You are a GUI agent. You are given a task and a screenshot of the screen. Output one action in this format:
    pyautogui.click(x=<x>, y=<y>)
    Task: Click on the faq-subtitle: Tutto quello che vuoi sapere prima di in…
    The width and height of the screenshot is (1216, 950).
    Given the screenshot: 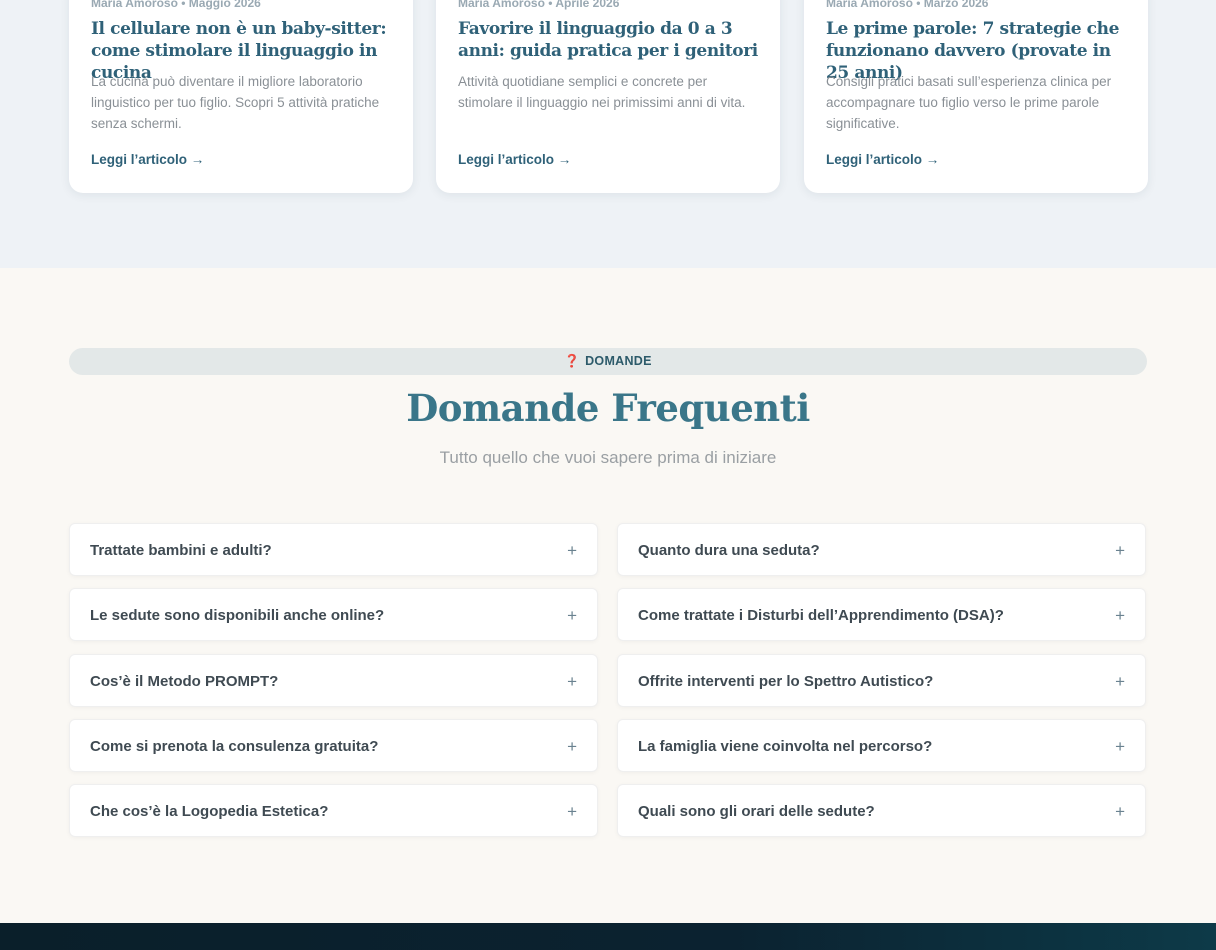 What is the action you would take?
    pyautogui.click(x=608, y=457)
    